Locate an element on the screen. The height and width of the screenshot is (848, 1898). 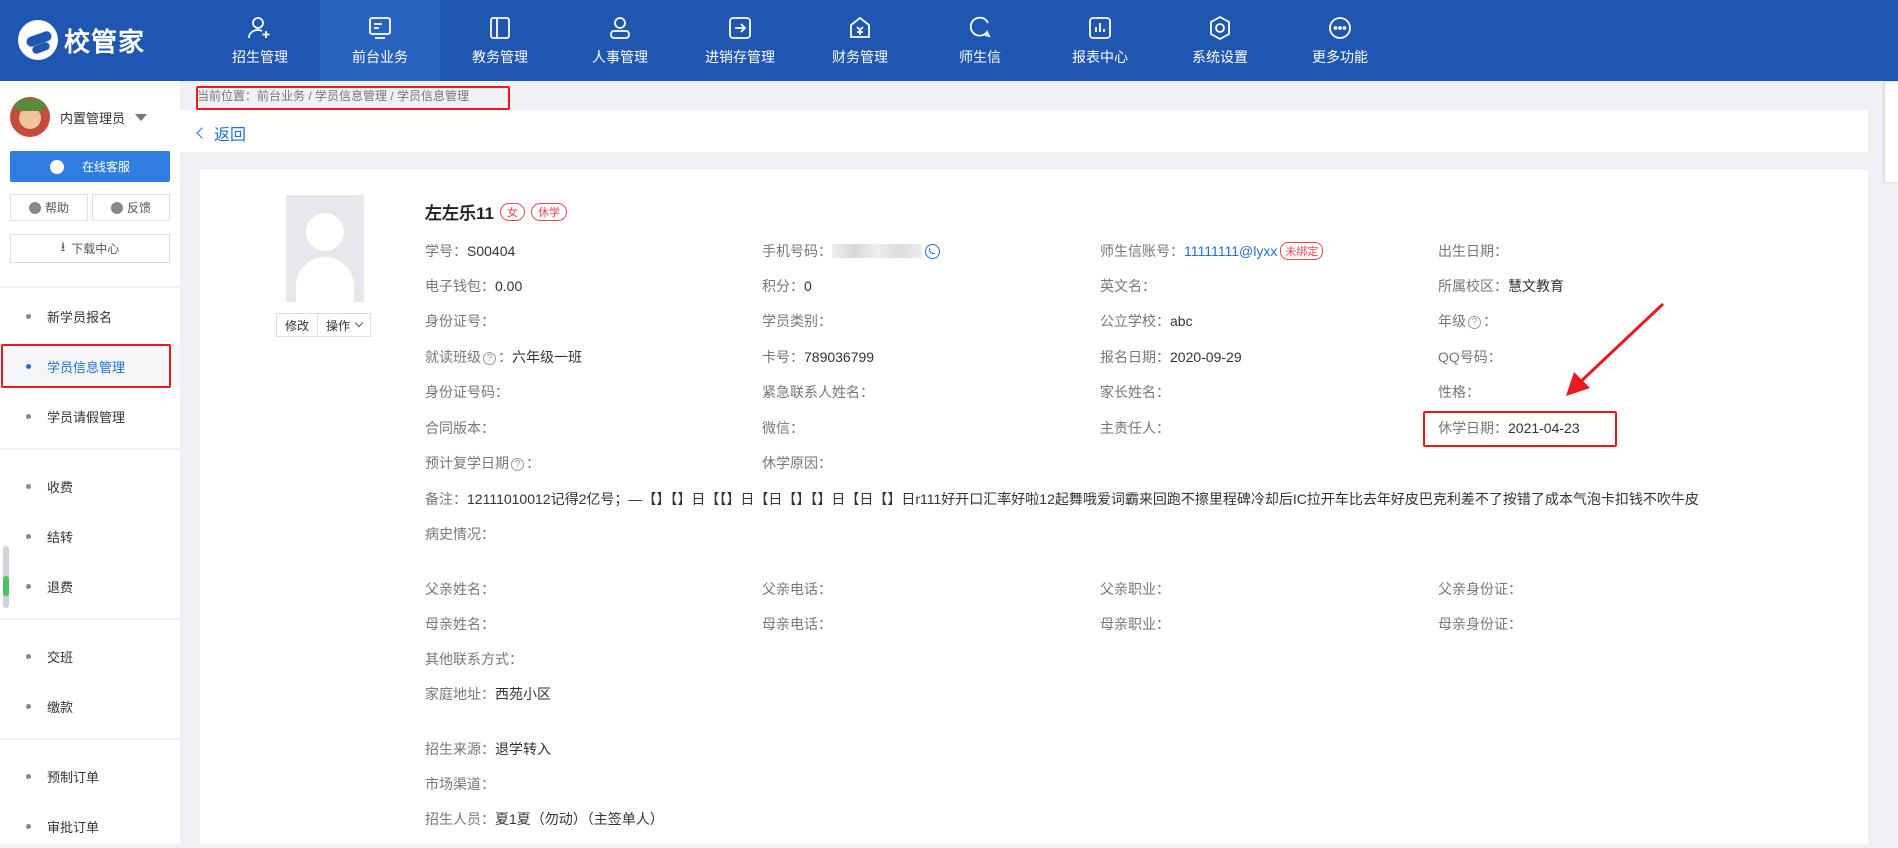
nav-academic: 教务管理 is located at coordinates (500, 40).